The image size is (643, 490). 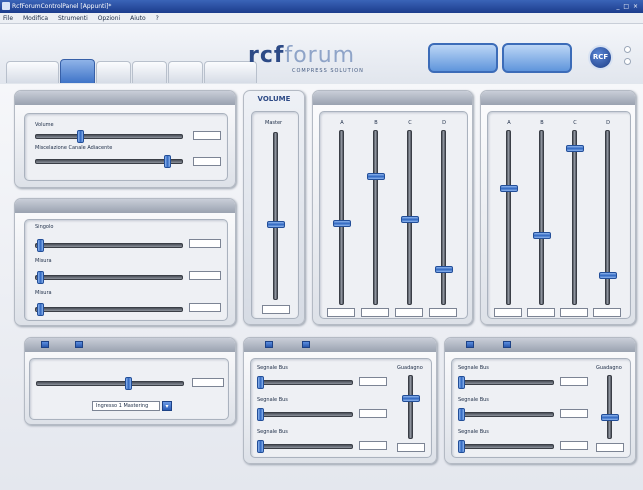 I want to click on menu-modifica: Modifica, so click(x=35, y=18).